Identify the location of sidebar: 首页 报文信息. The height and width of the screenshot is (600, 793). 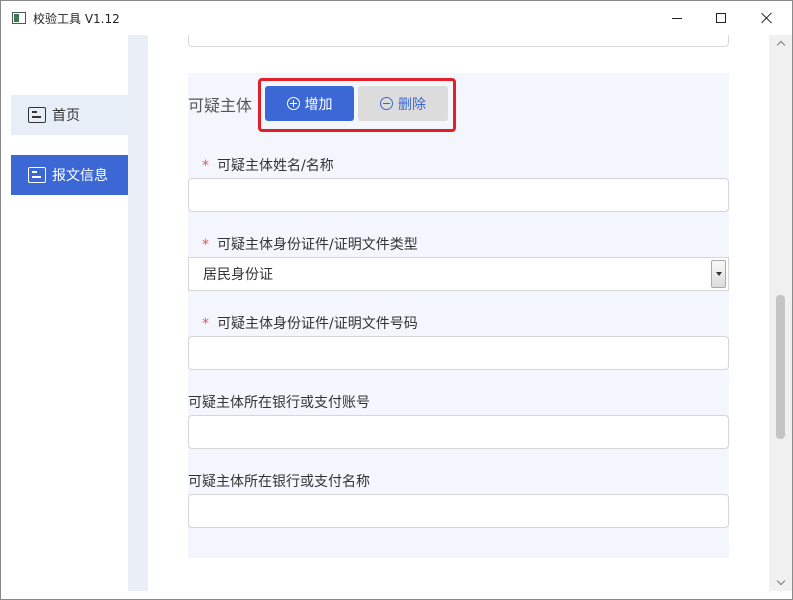
(65, 313).